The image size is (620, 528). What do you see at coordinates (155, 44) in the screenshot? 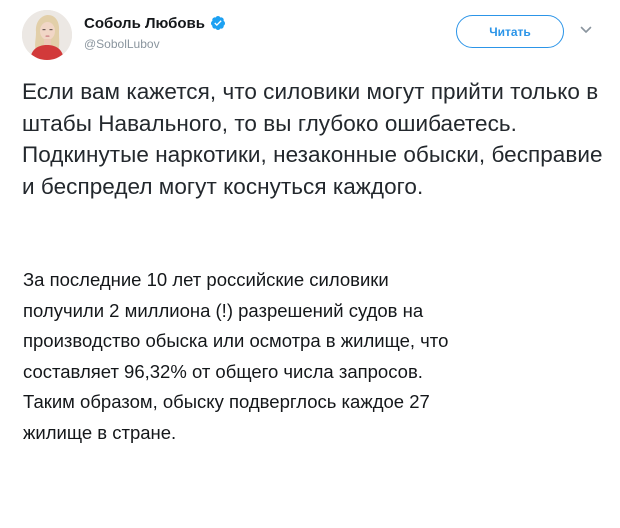
I see `author-handle: @SobolLubov` at bounding box center [155, 44].